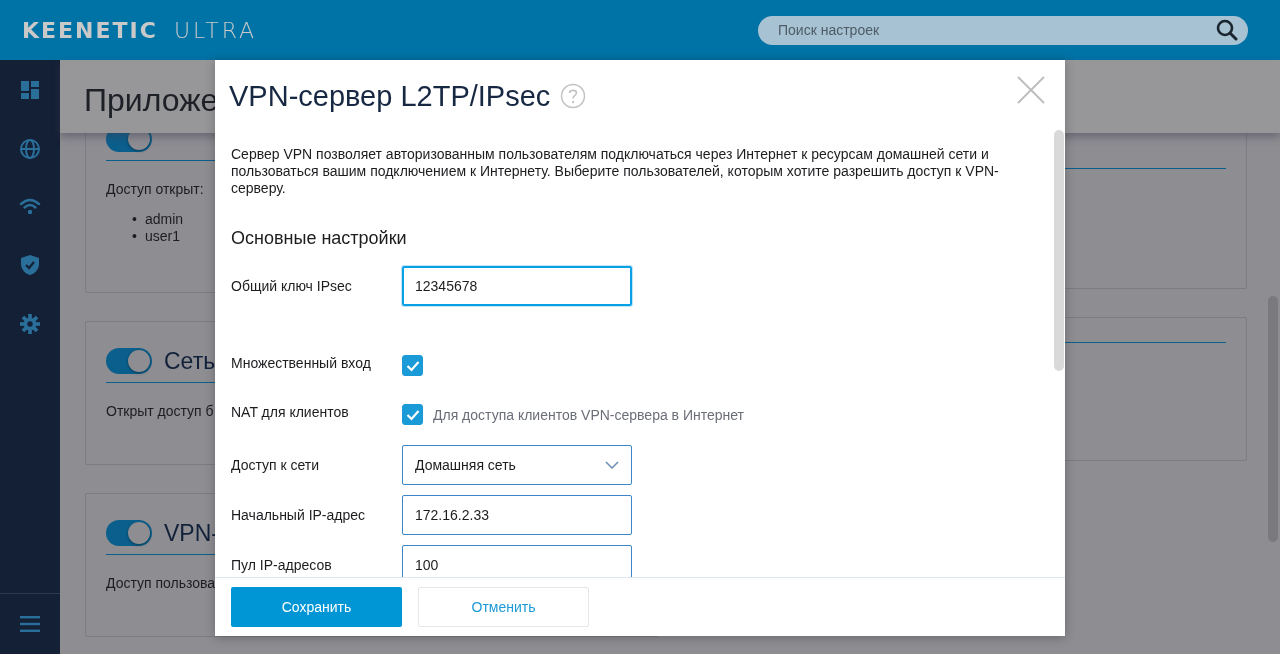  What do you see at coordinates (282, 565) in the screenshot?
I see `field-label: Пул IP-адресов` at bounding box center [282, 565].